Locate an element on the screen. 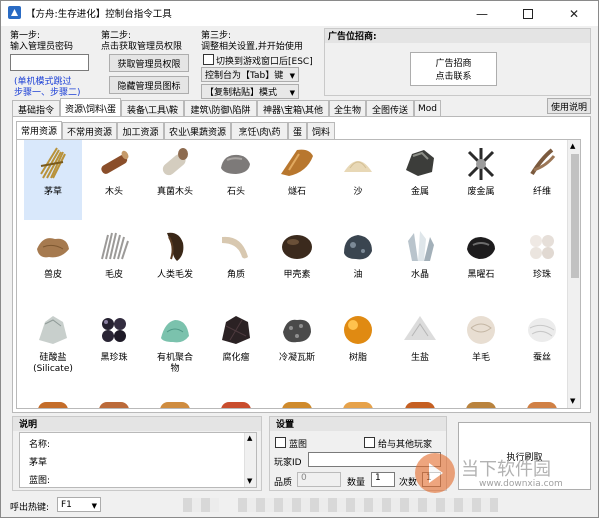 This screenshot has width=599, height=518. item-grid-scrollbar: ▲ ▼ is located at coordinates (573, 274).